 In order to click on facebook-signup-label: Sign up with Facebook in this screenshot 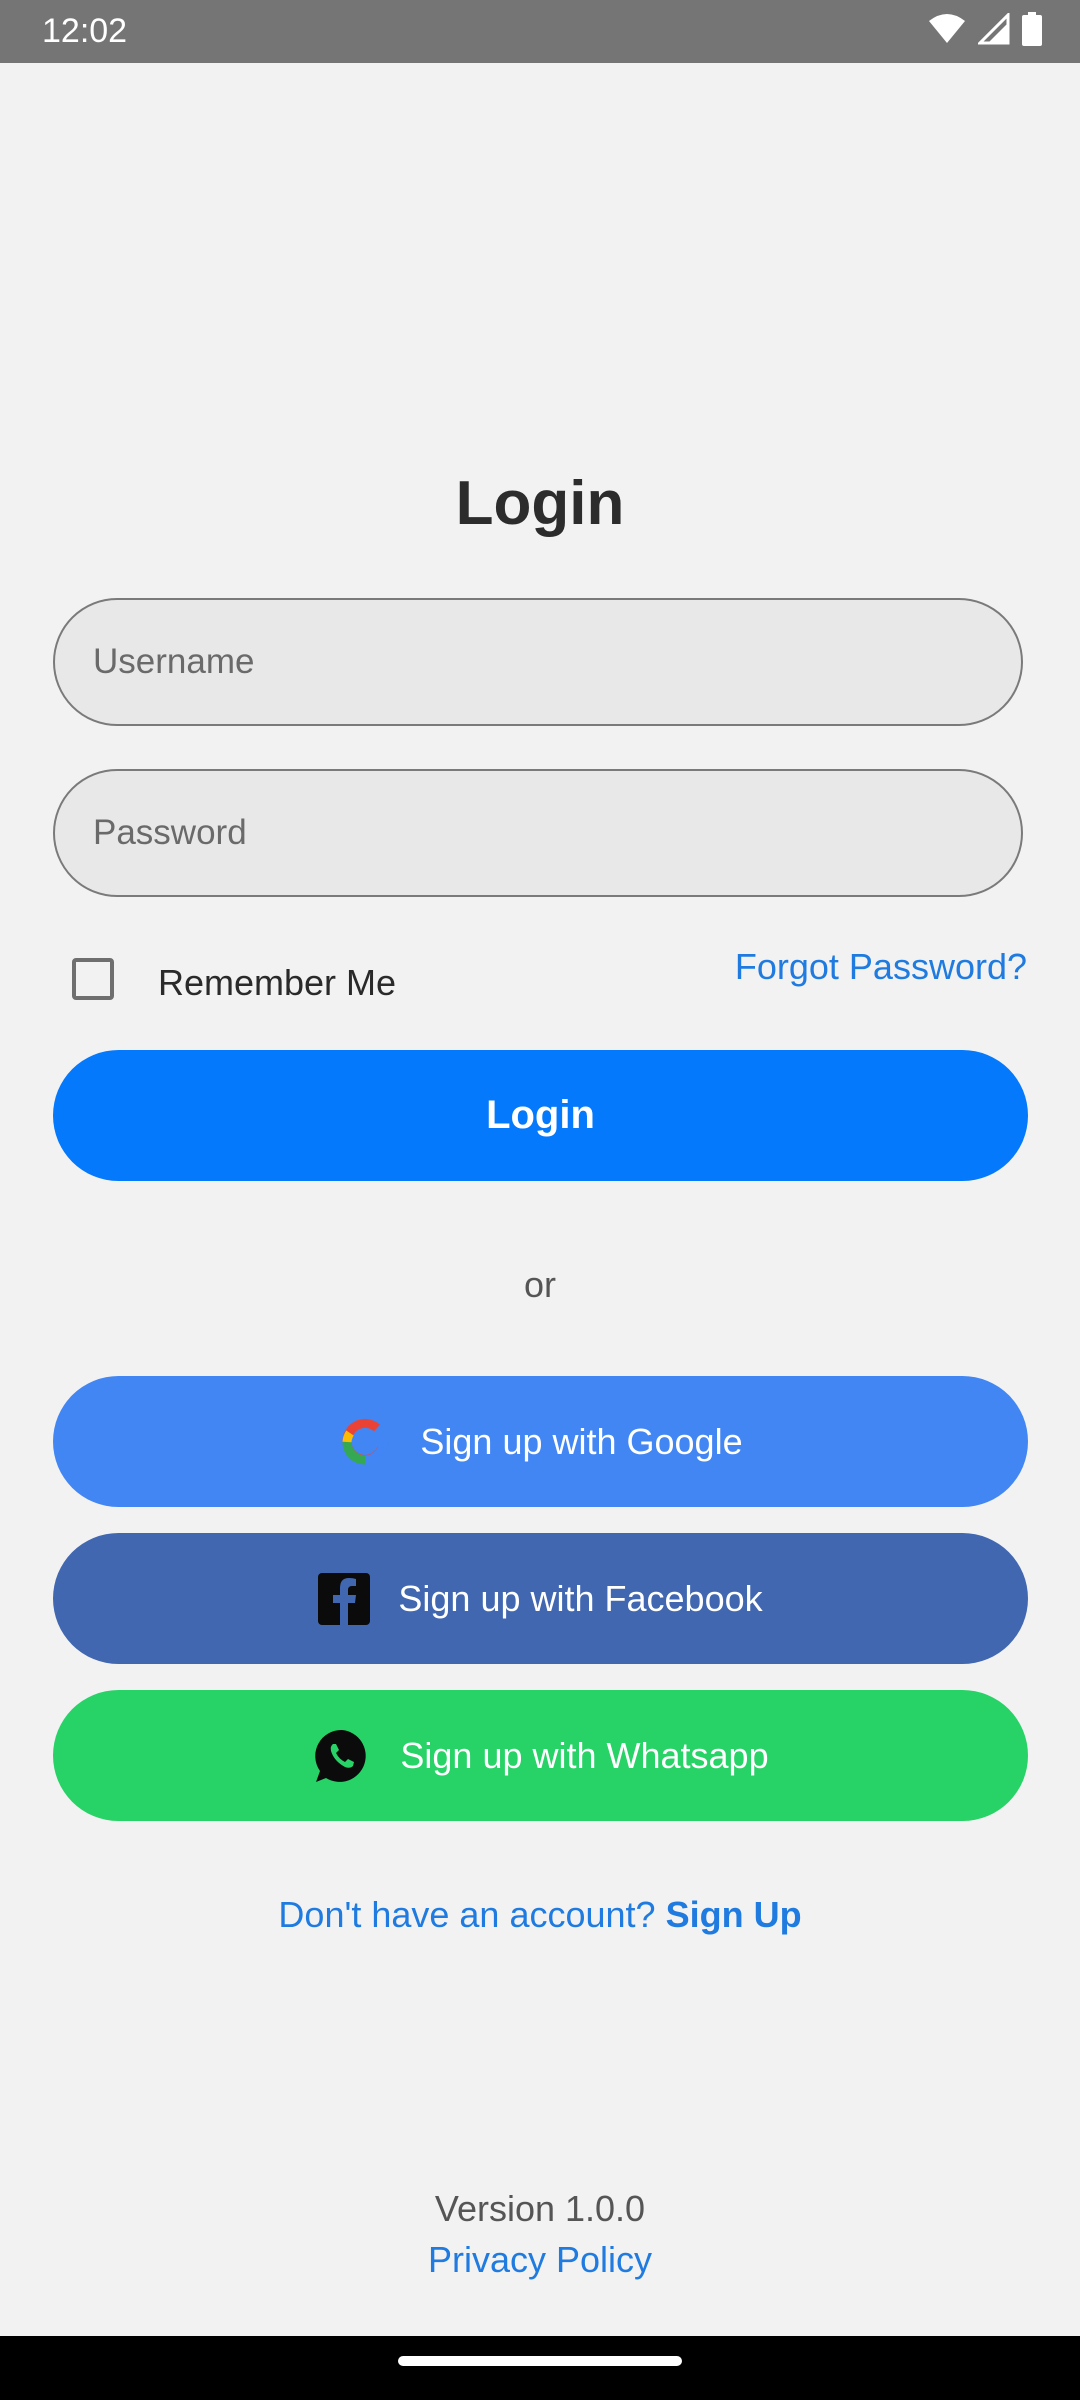, I will do `click(580, 1598)`.